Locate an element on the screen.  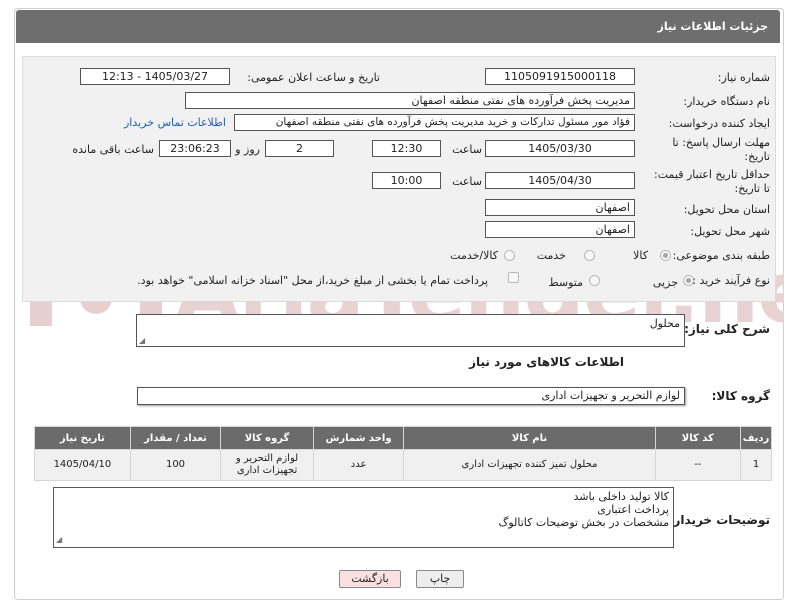
goods-group-label: گروه کالا: is located at coordinates (740, 396).